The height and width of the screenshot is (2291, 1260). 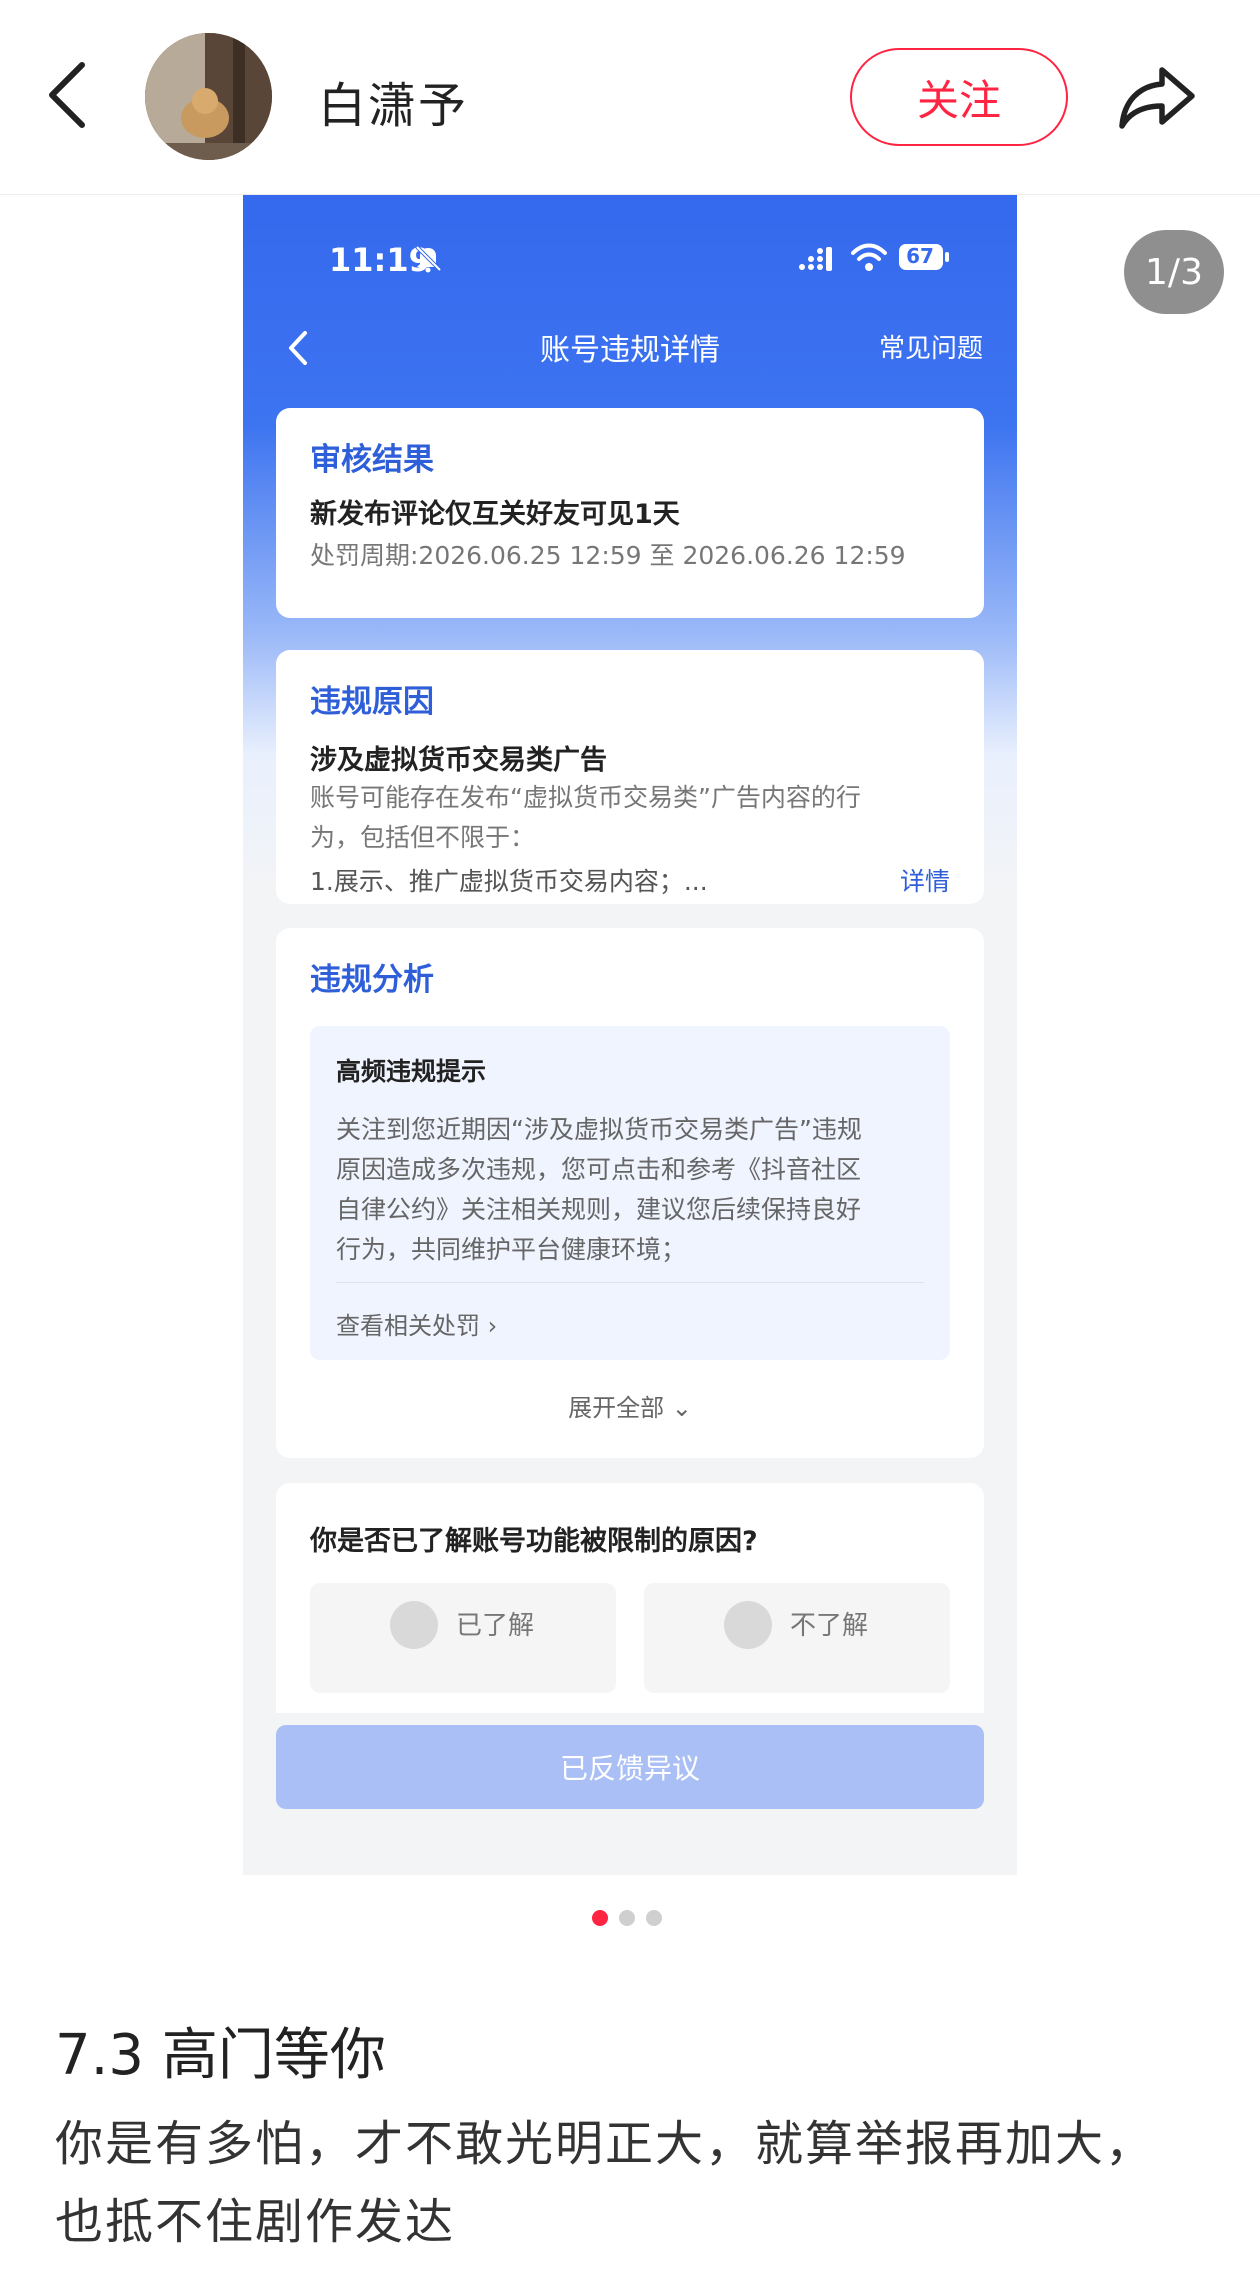 I want to click on image-counter: 1/3, so click(x=1174, y=272).